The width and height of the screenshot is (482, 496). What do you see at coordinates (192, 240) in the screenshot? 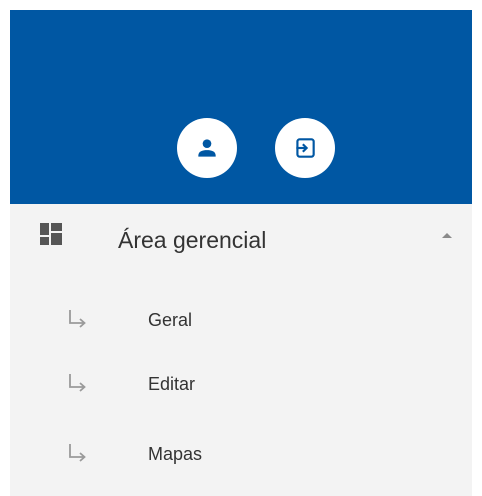
I see `menu-section-title: Área gerencial` at bounding box center [192, 240].